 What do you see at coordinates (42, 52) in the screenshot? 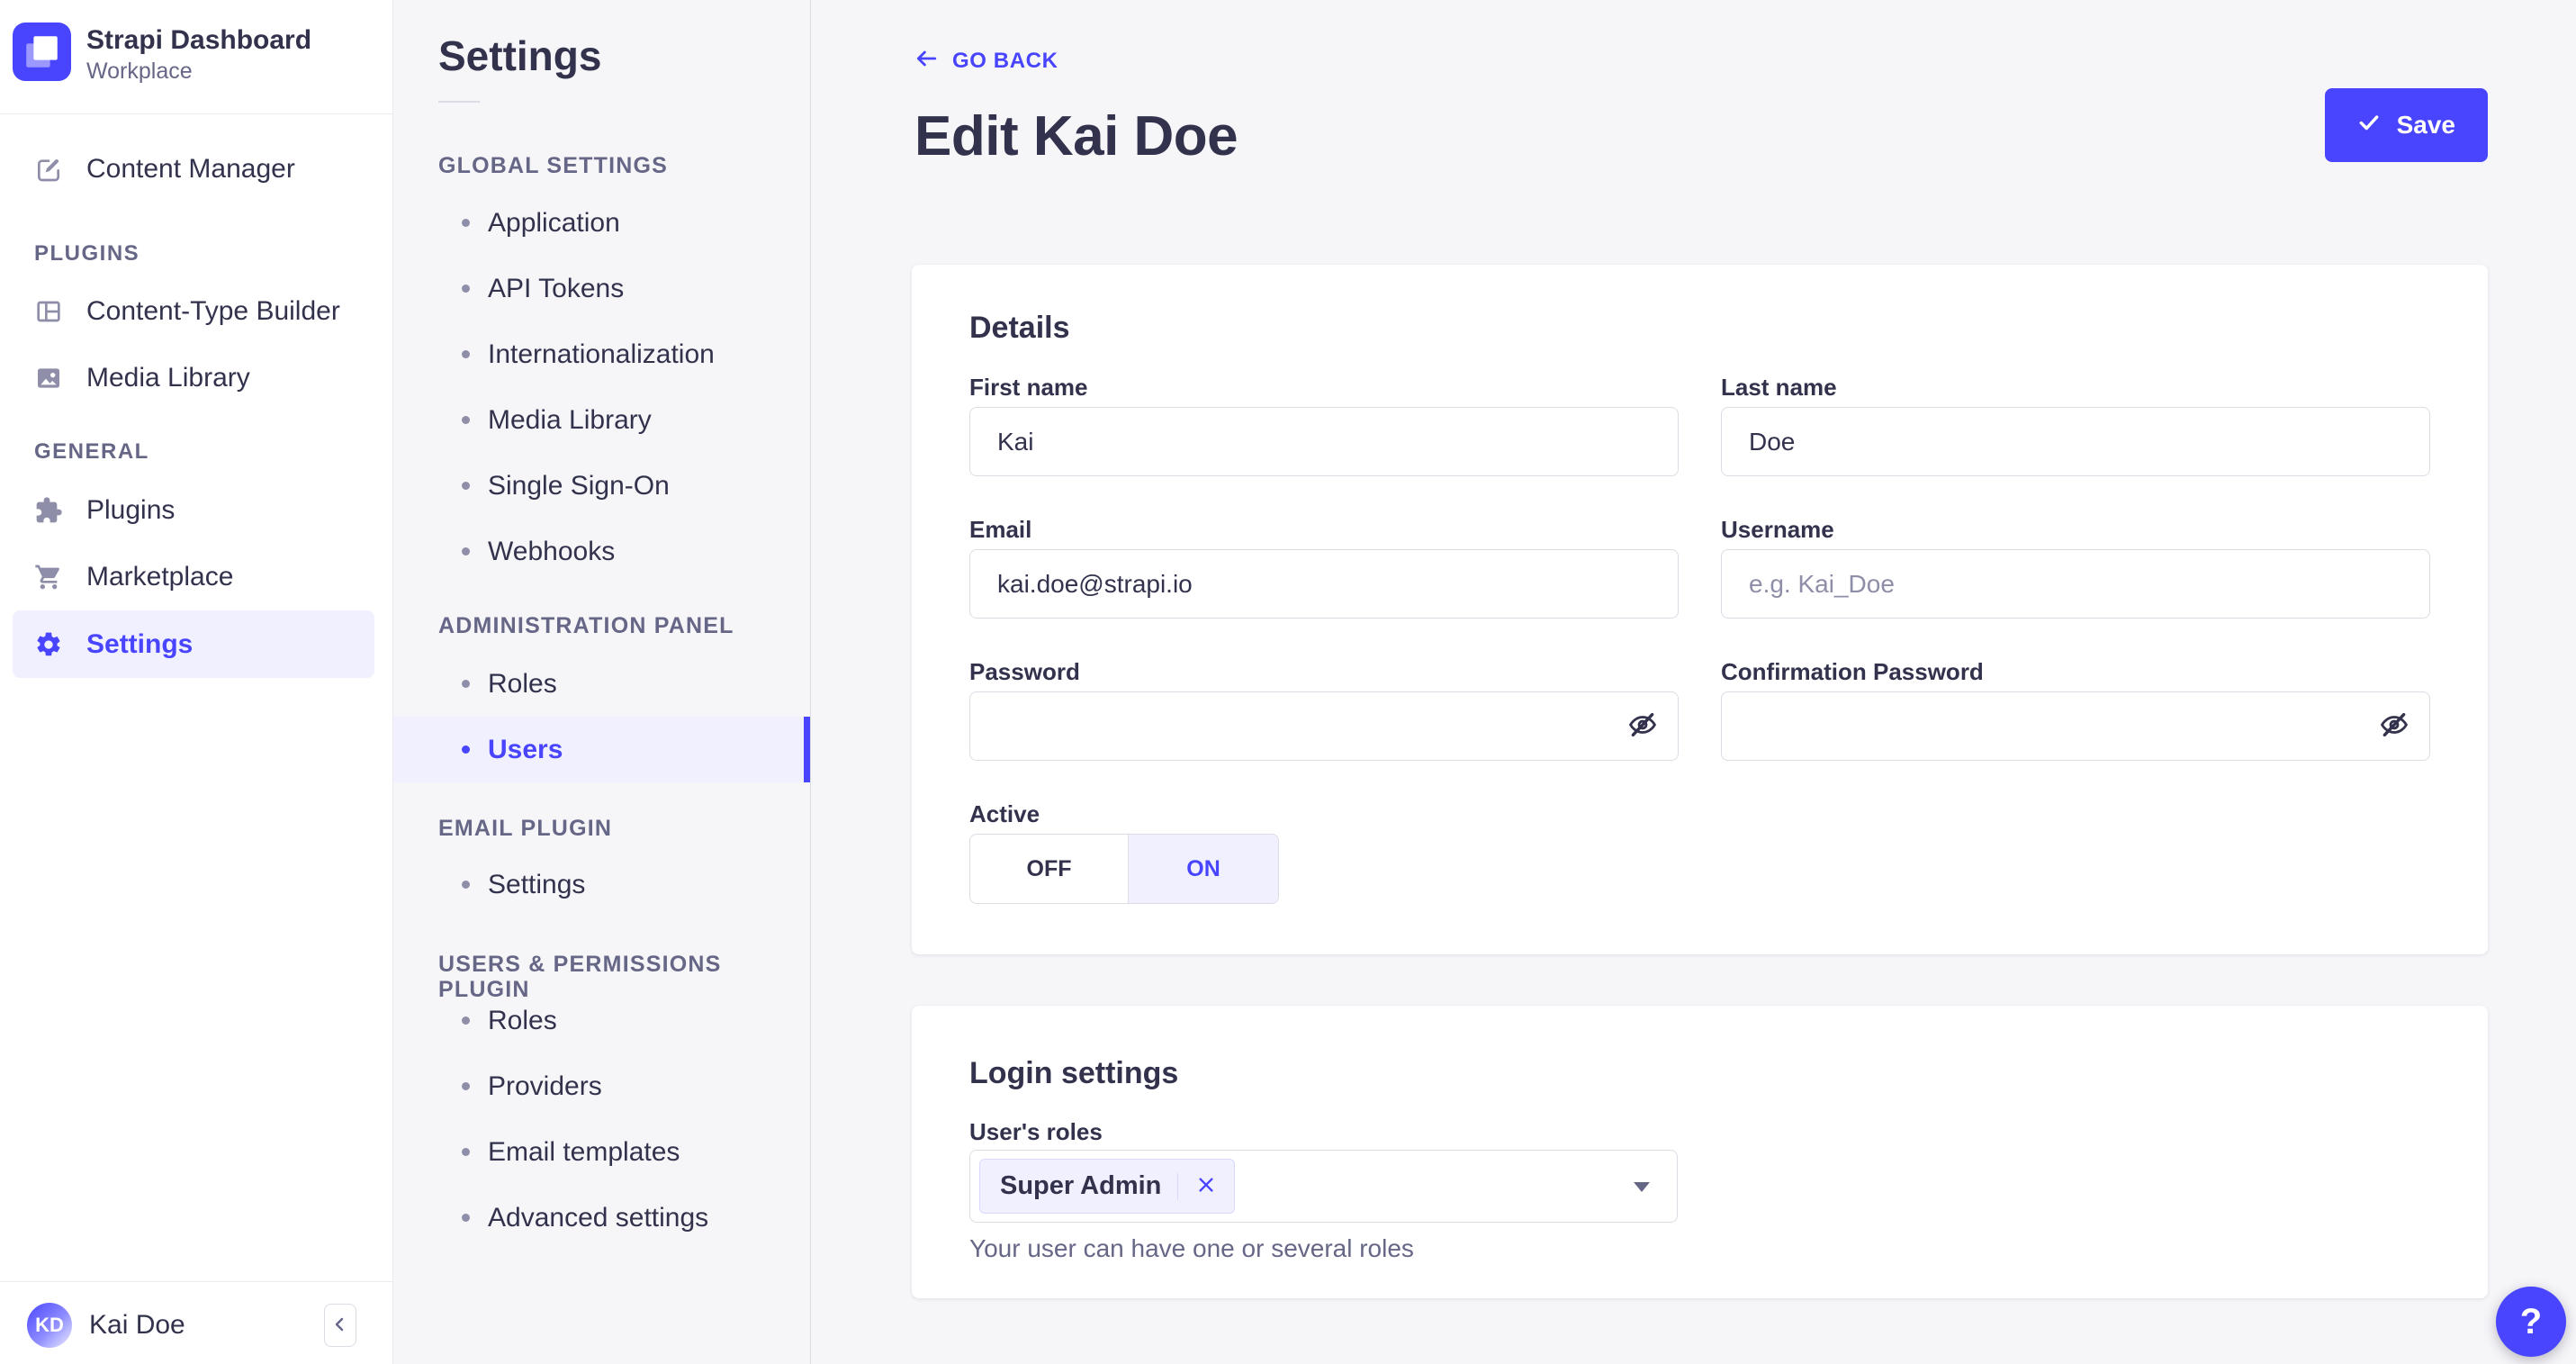
I see `strapi-logo-icon` at bounding box center [42, 52].